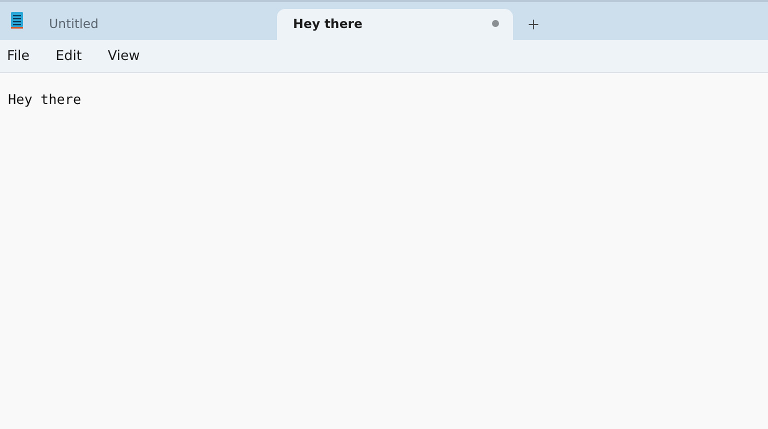 The height and width of the screenshot is (429, 768). Describe the element at coordinates (395, 24) in the screenshot. I see `tab: Hey there` at that location.